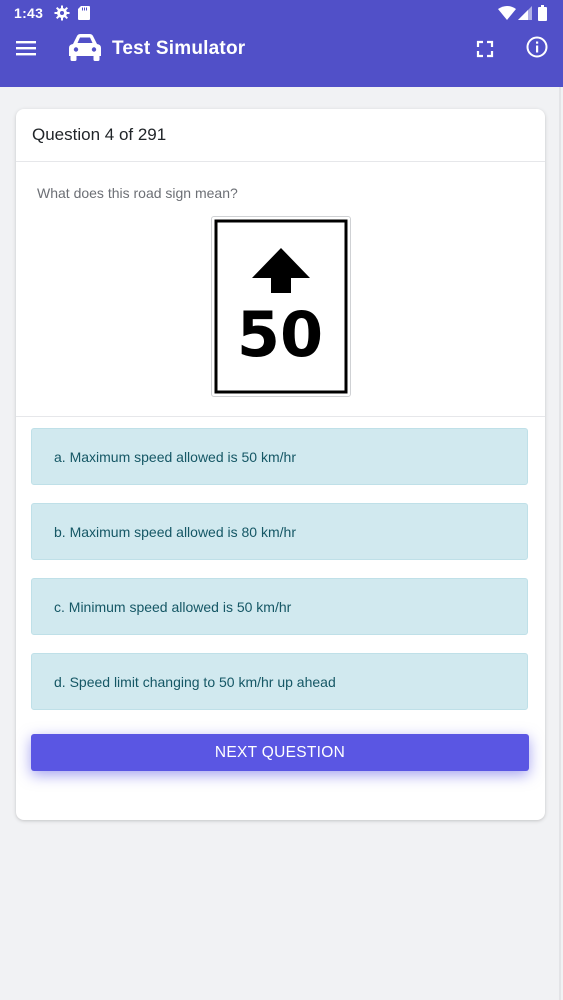  I want to click on sd-card-icon, so click(84, 13).